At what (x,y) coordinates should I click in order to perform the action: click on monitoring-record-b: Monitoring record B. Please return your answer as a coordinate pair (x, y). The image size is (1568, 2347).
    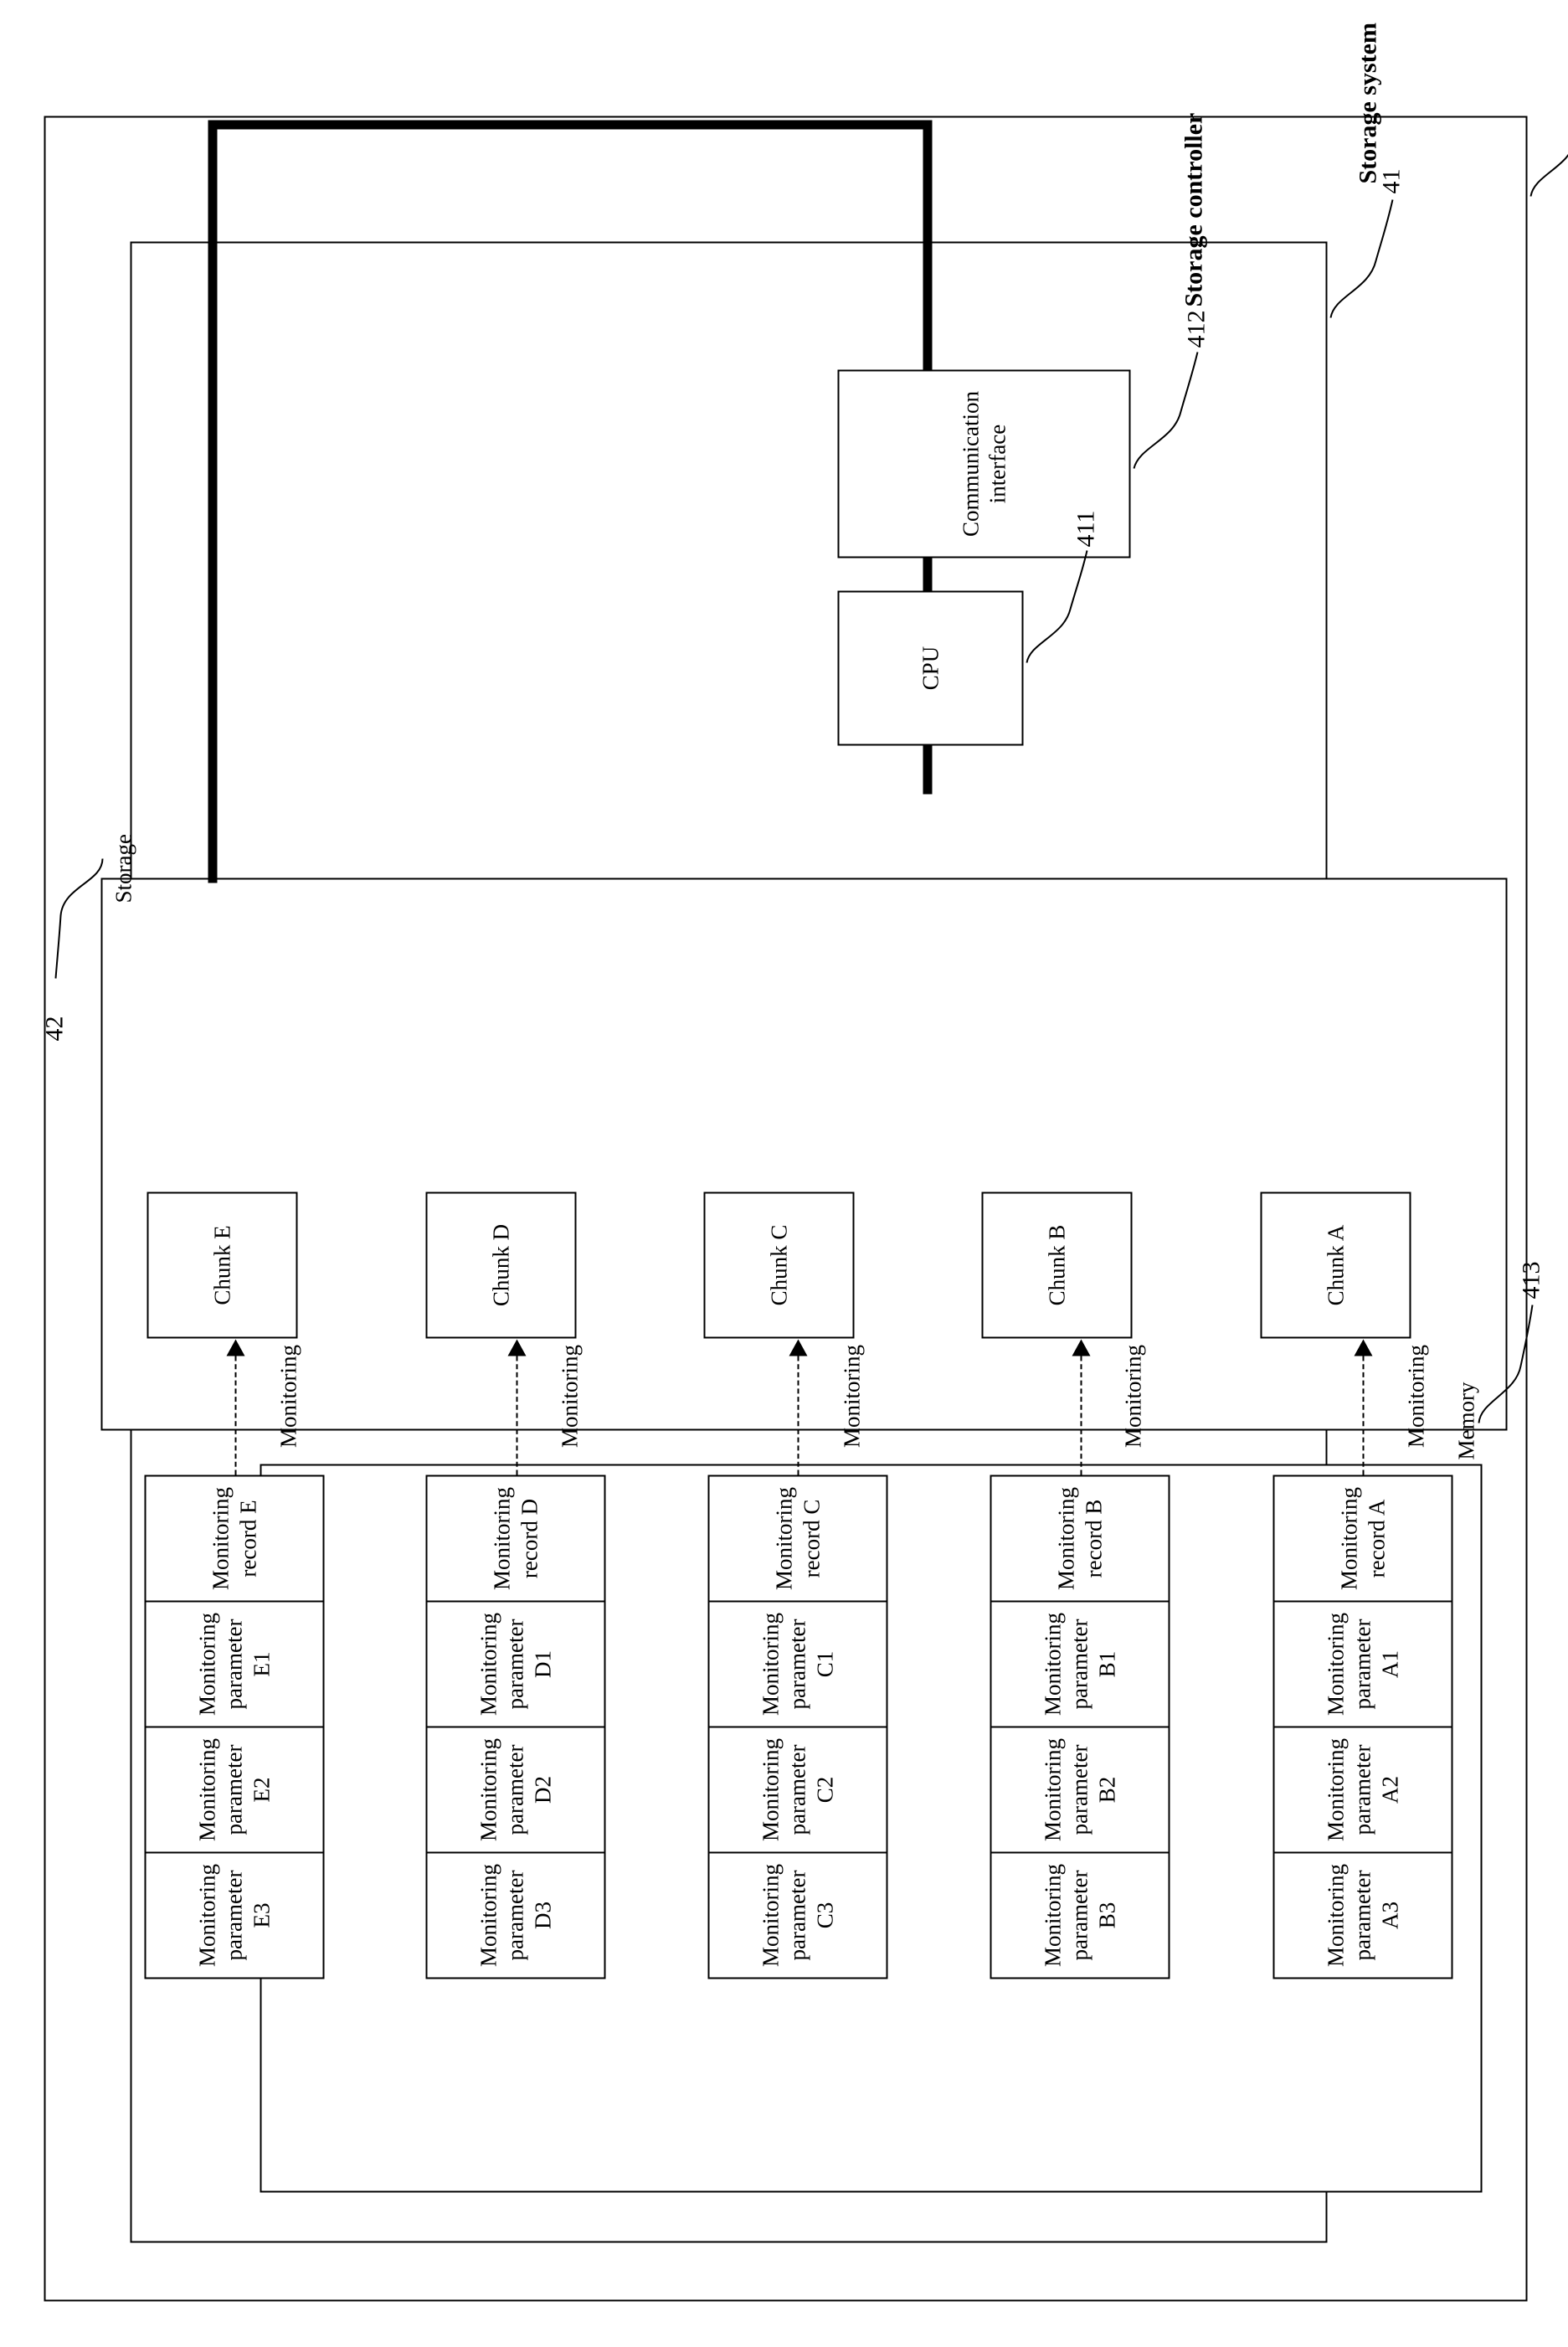
    Looking at the image, I should click on (1080, 1538).